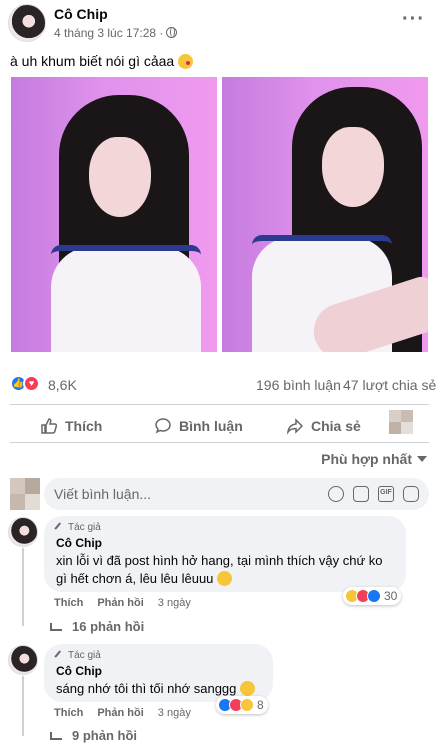 Image resolution: width=439 pixels, height=750 pixels. Describe the element at coordinates (323, 426) in the screenshot. I see `share-button: Chia sẻ` at that location.